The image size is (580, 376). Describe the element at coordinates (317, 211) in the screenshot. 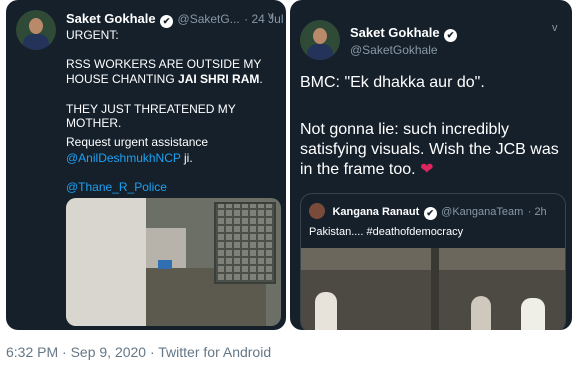

I see `quoted-avatar` at that location.